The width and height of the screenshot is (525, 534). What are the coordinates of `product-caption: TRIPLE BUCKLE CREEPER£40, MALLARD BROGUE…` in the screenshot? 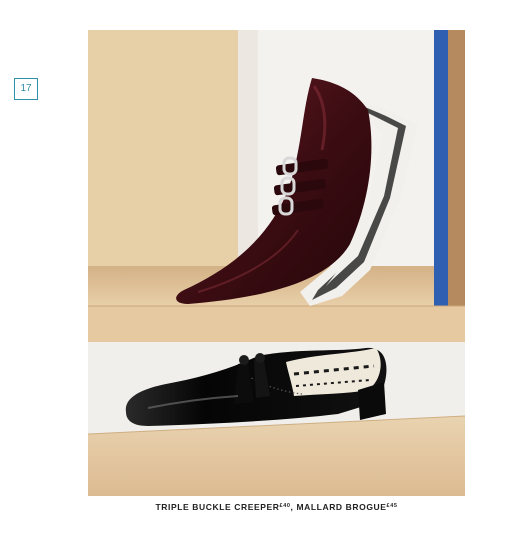 It's located at (276, 507).